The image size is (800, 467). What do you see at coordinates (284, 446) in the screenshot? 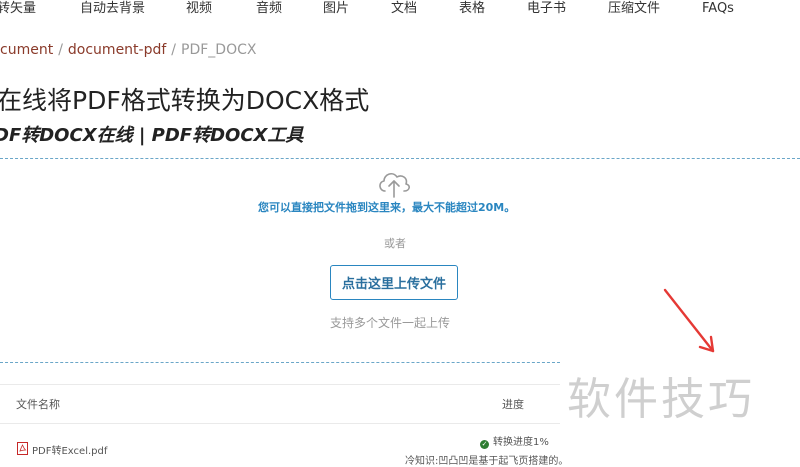
I see `table-row: PDF转Excel.pdf ✓ 转换进度1% 冷知识:凹凸凹是基于起飞页搭建的。` at bounding box center [284, 446].